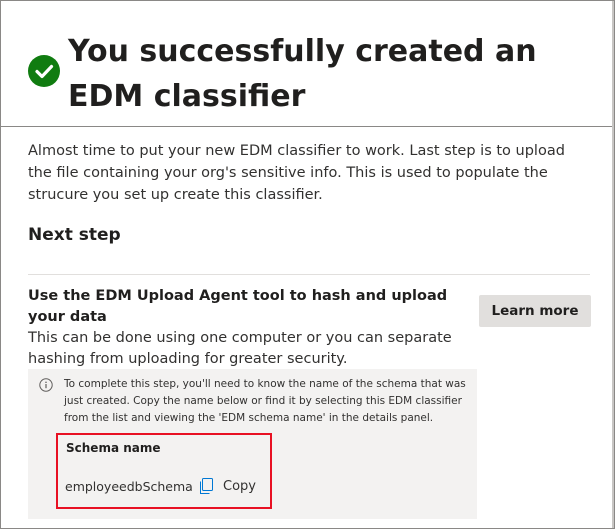  I want to click on copy-button: Copy, so click(232, 487).